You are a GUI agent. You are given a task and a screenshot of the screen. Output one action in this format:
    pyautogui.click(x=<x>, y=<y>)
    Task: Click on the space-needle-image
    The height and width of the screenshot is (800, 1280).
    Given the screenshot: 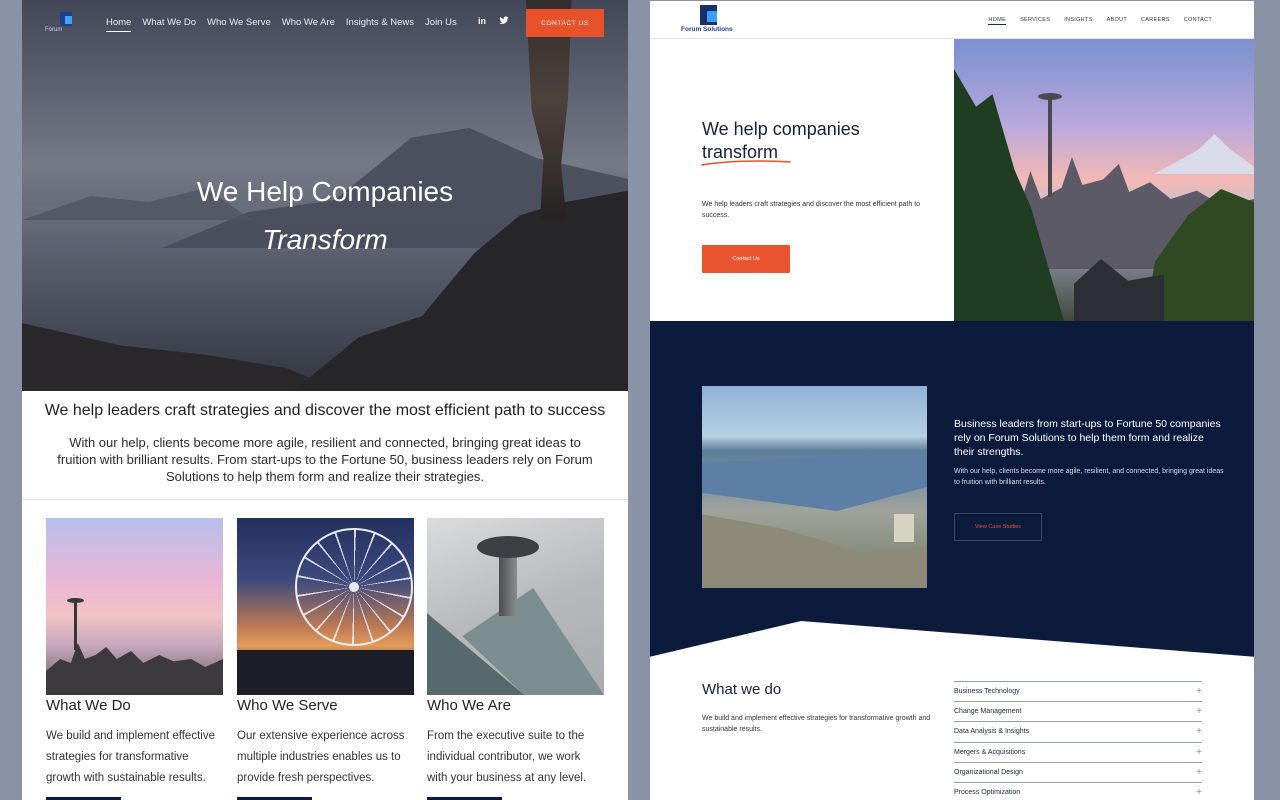 What is the action you would take?
    pyautogui.click(x=515, y=606)
    